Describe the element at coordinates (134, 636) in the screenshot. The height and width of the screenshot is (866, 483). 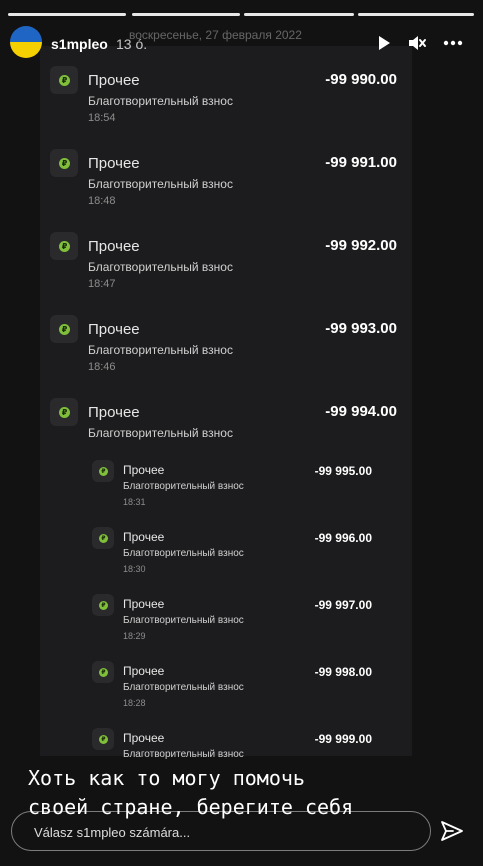
I see `transaction-time: 18:29` at that location.